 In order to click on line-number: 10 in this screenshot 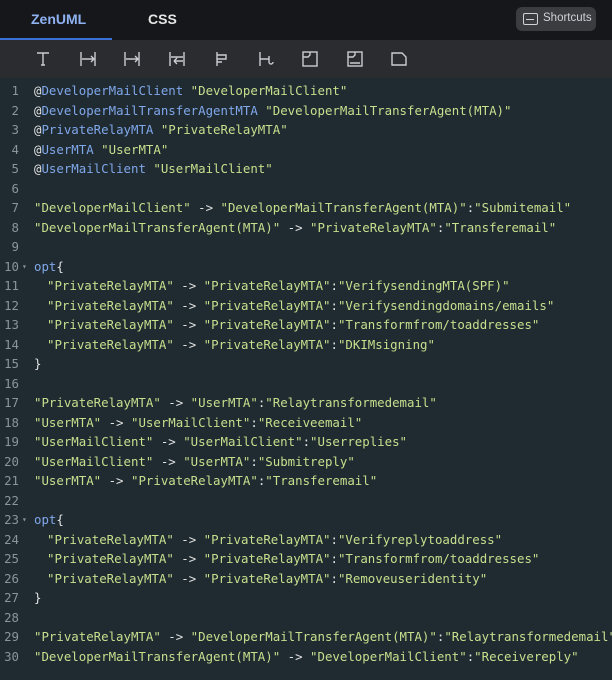, I will do `click(11, 266)`.